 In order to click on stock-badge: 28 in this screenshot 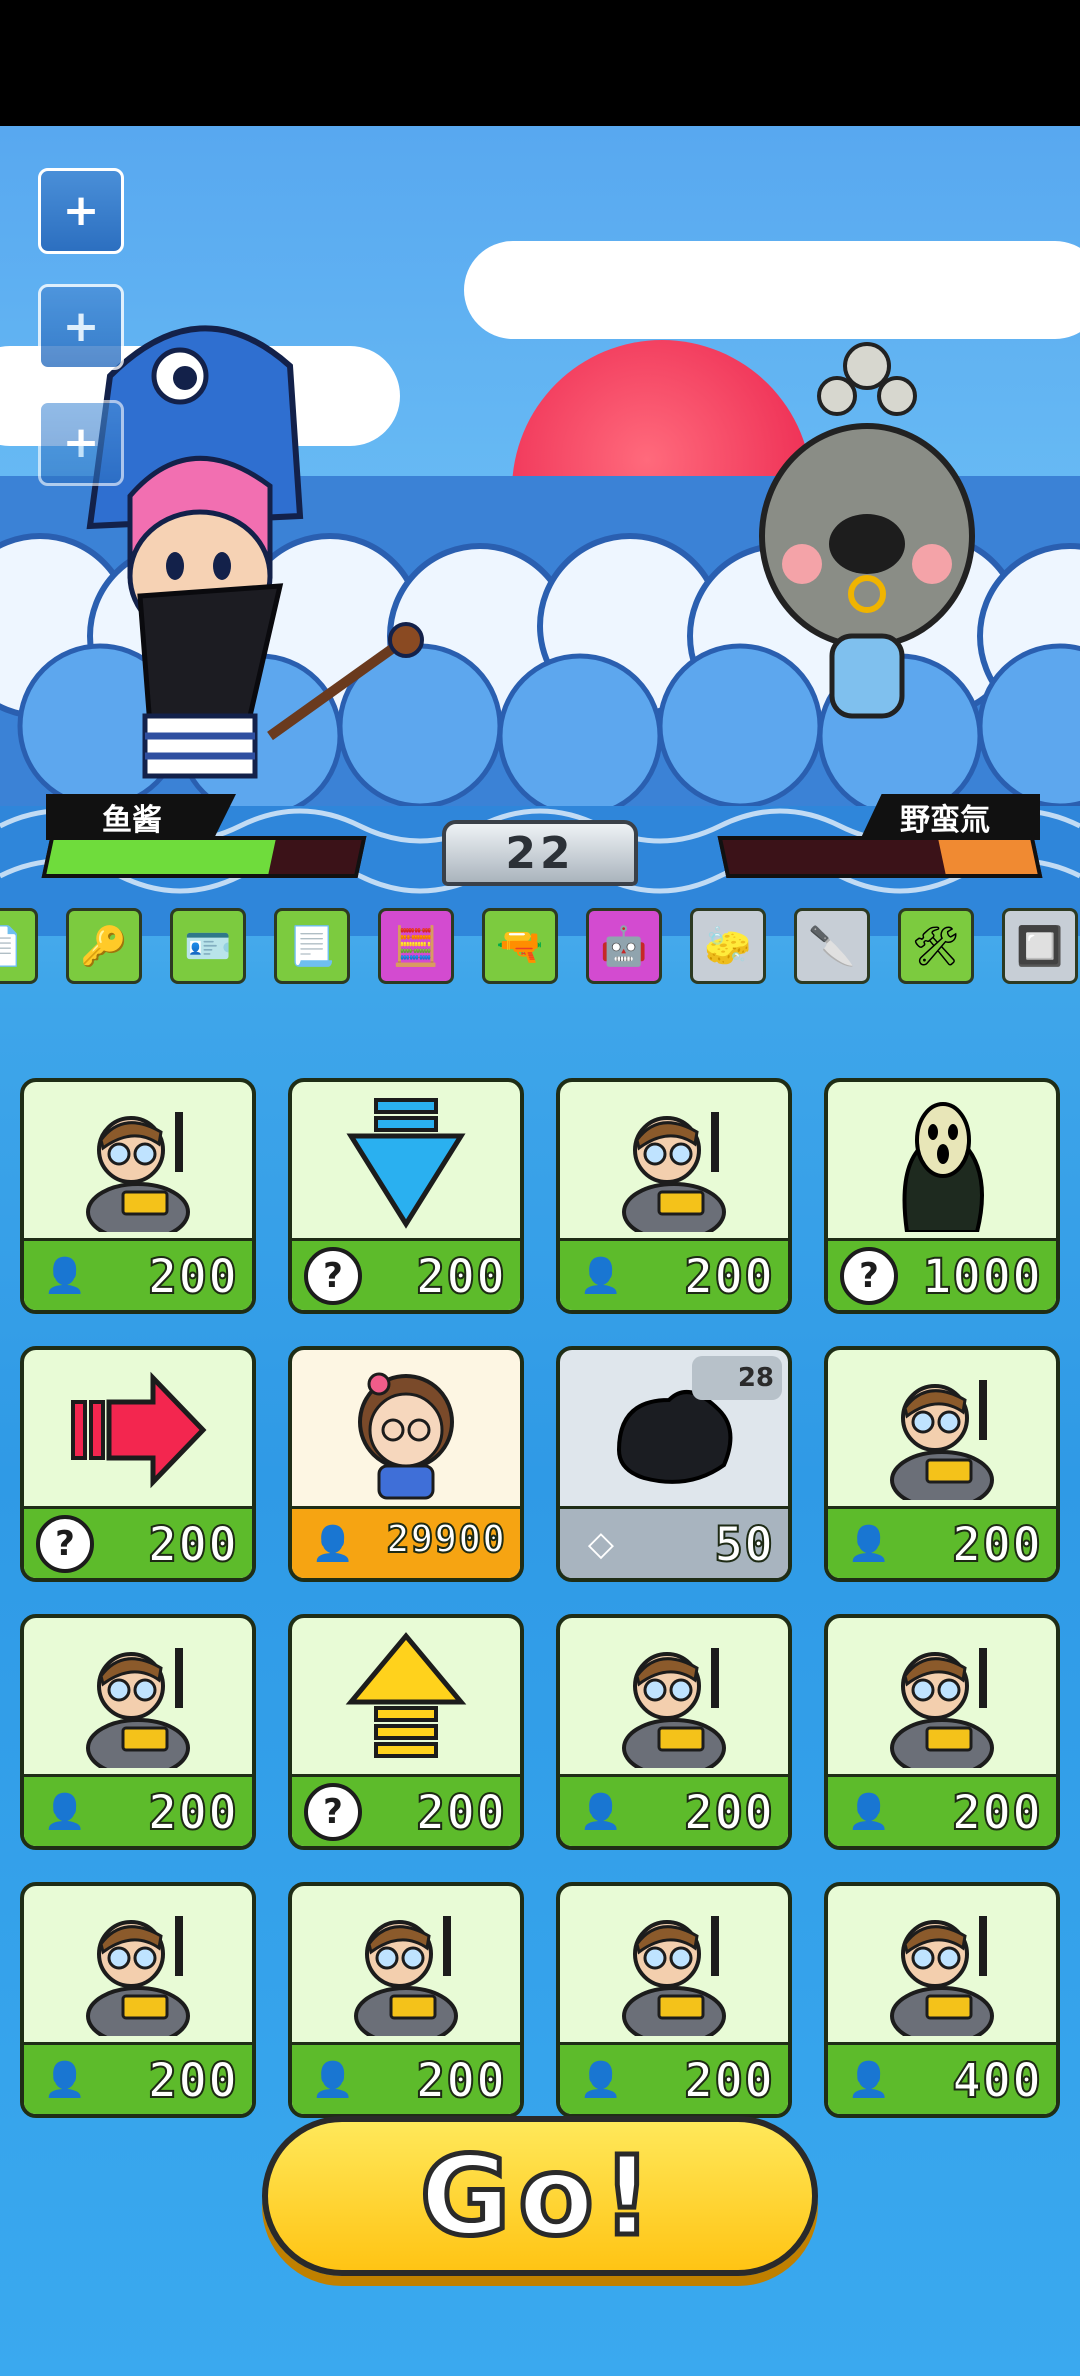, I will do `click(737, 1378)`.